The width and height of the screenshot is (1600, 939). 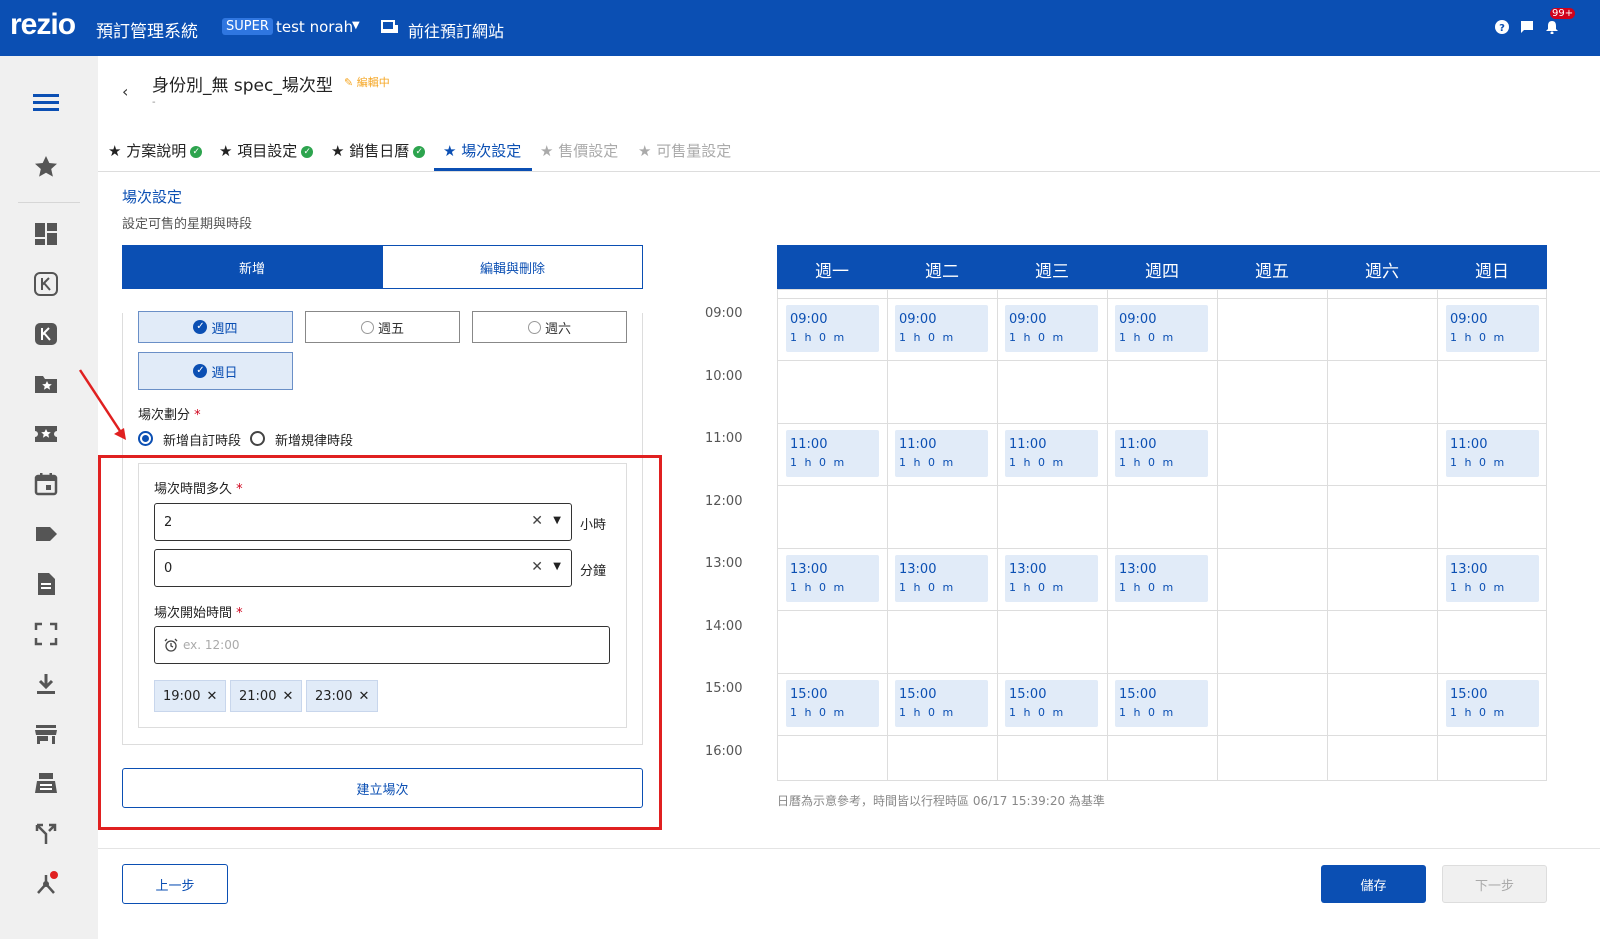 What do you see at coordinates (46, 784) in the screenshot?
I see `pos-terminal-icon` at bounding box center [46, 784].